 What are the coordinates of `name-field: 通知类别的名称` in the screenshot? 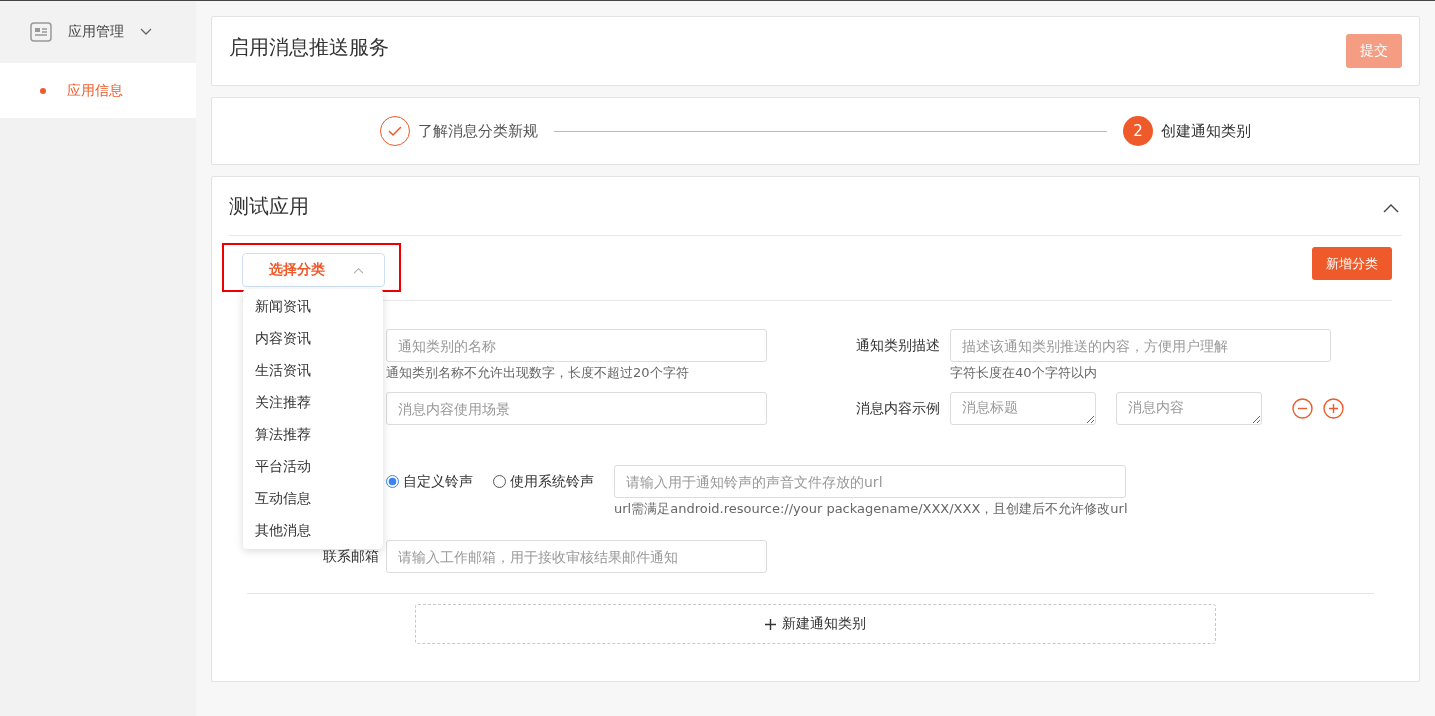 It's located at (576, 345).